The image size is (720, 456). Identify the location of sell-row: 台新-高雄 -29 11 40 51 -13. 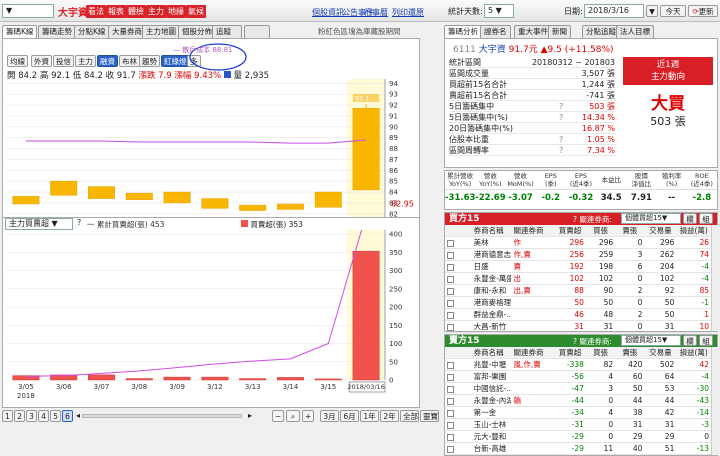
(578, 449).